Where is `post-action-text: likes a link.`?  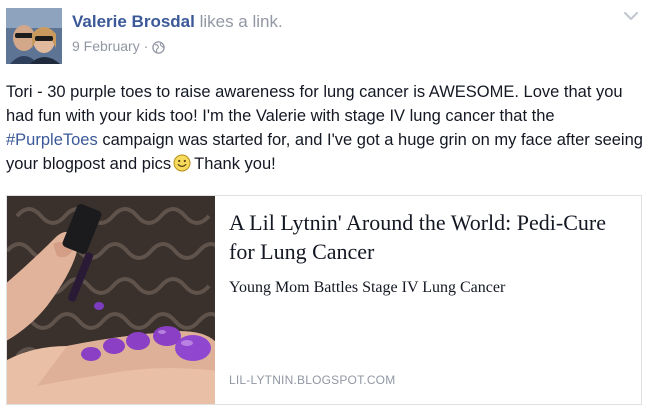
post-action-text: likes a link. is located at coordinates (241, 21).